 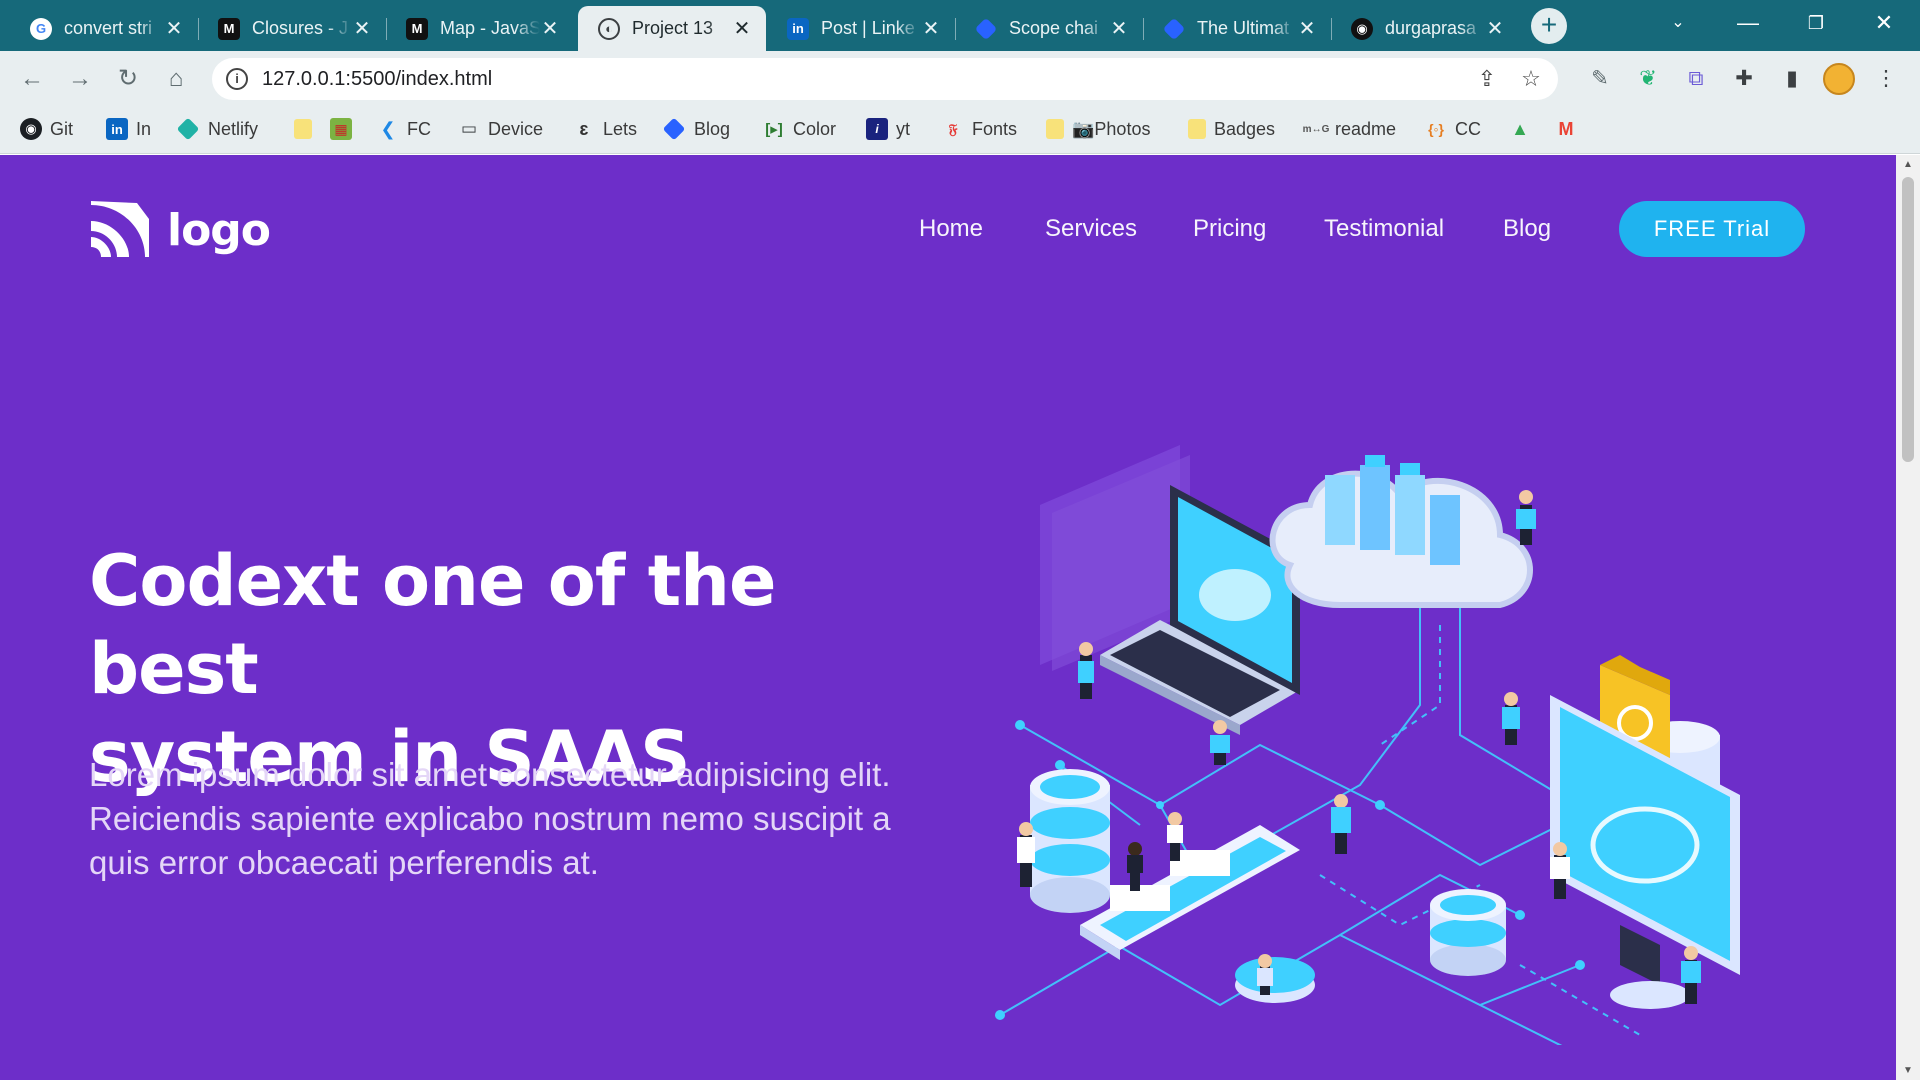 What do you see at coordinates (1744, 79) in the screenshot?
I see `extensions-puzzle-icon: ✚` at bounding box center [1744, 79].